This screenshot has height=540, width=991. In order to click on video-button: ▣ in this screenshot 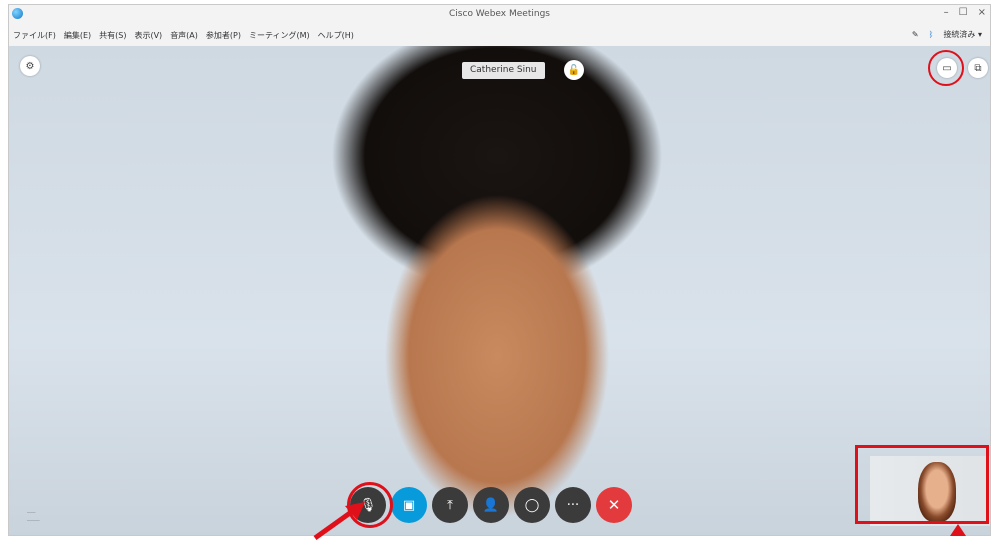, I will do `click(409, 505)`.